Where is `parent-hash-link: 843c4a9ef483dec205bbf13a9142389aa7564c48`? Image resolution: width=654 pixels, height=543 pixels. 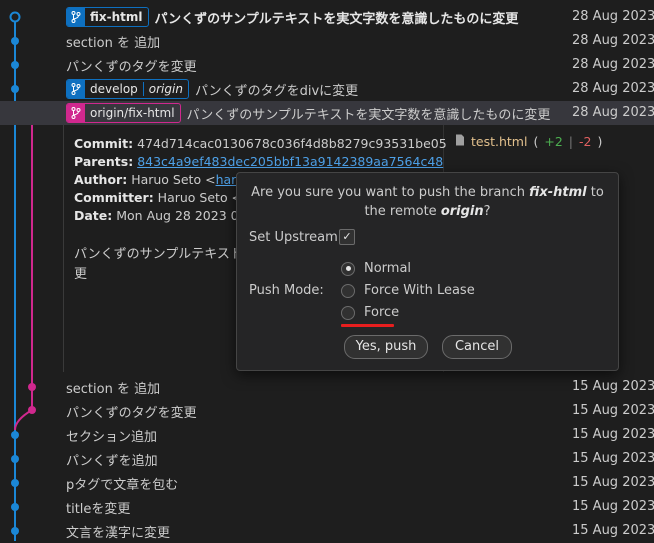
parent-hash-link: 843c4a9ef483dec205bbf13a9142389aa7564c48 is located at coordinates (290, 161).